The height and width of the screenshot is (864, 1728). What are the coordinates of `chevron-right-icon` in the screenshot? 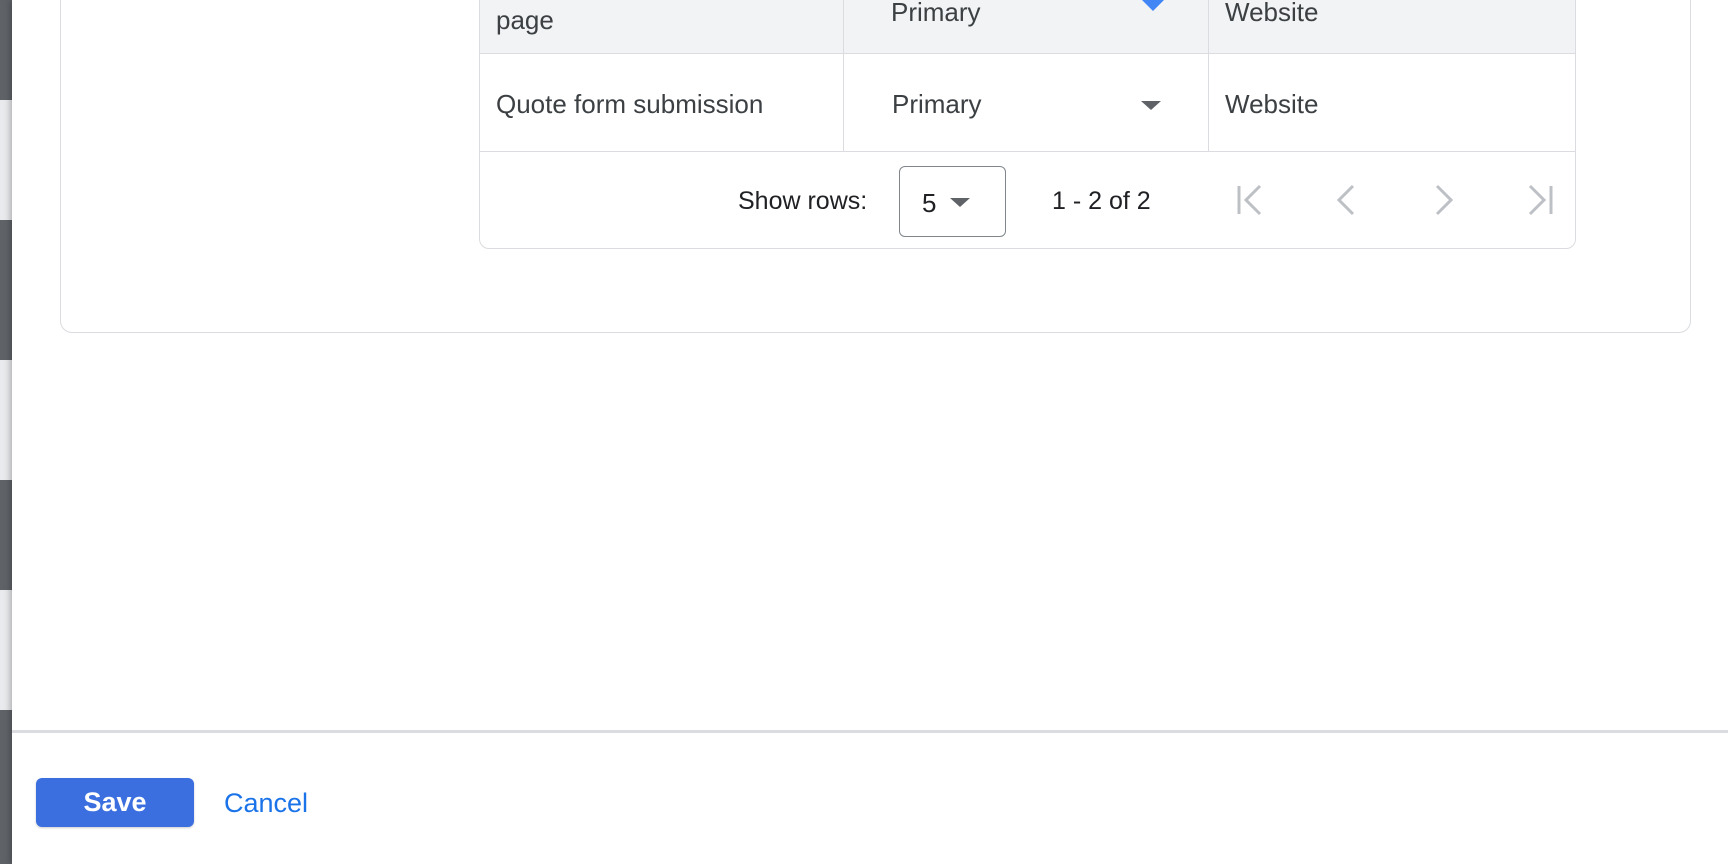 It's located at (1443, 200).